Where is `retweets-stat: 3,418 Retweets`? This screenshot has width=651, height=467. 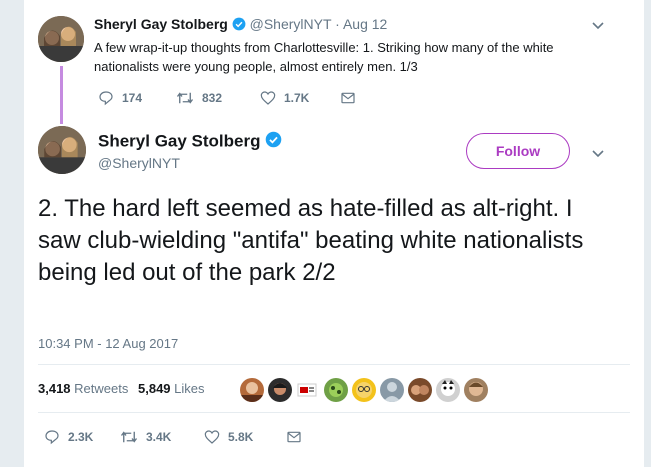 retweets-stat: 3,418 Retweets is located at coordinates (85, 388).